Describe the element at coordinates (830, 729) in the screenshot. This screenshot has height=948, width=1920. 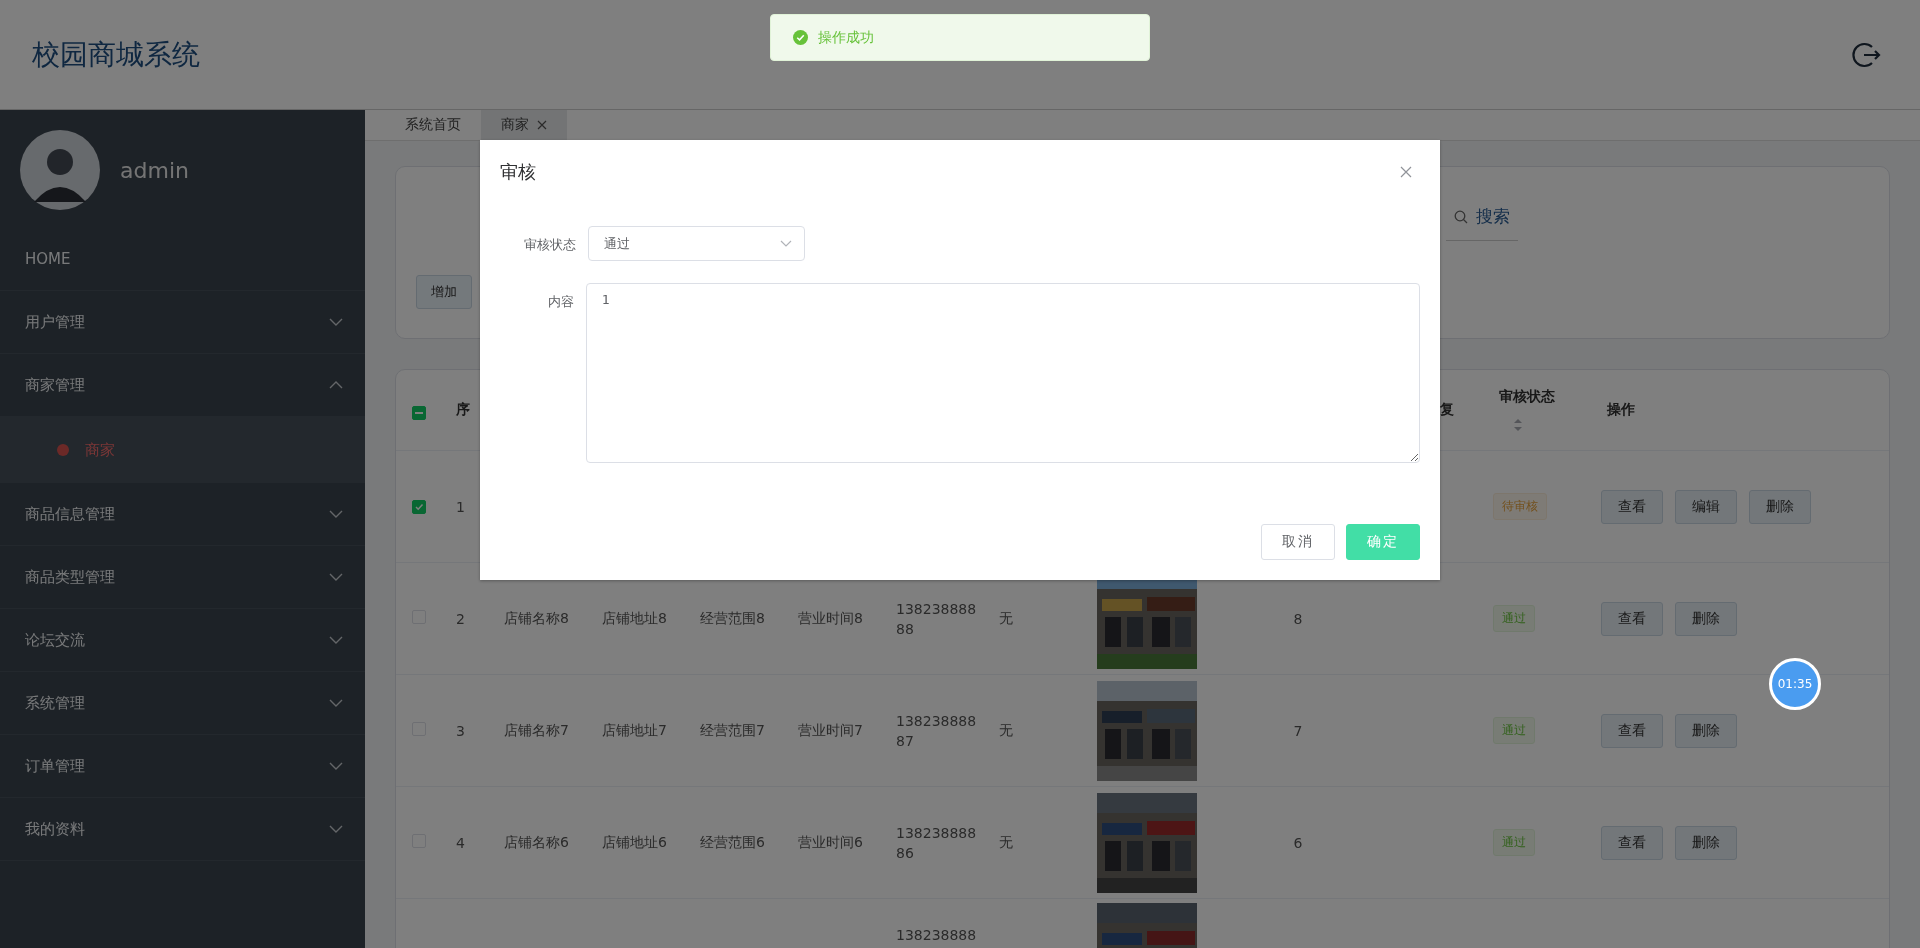
I see `table-cell: 营业时间7` at that location.